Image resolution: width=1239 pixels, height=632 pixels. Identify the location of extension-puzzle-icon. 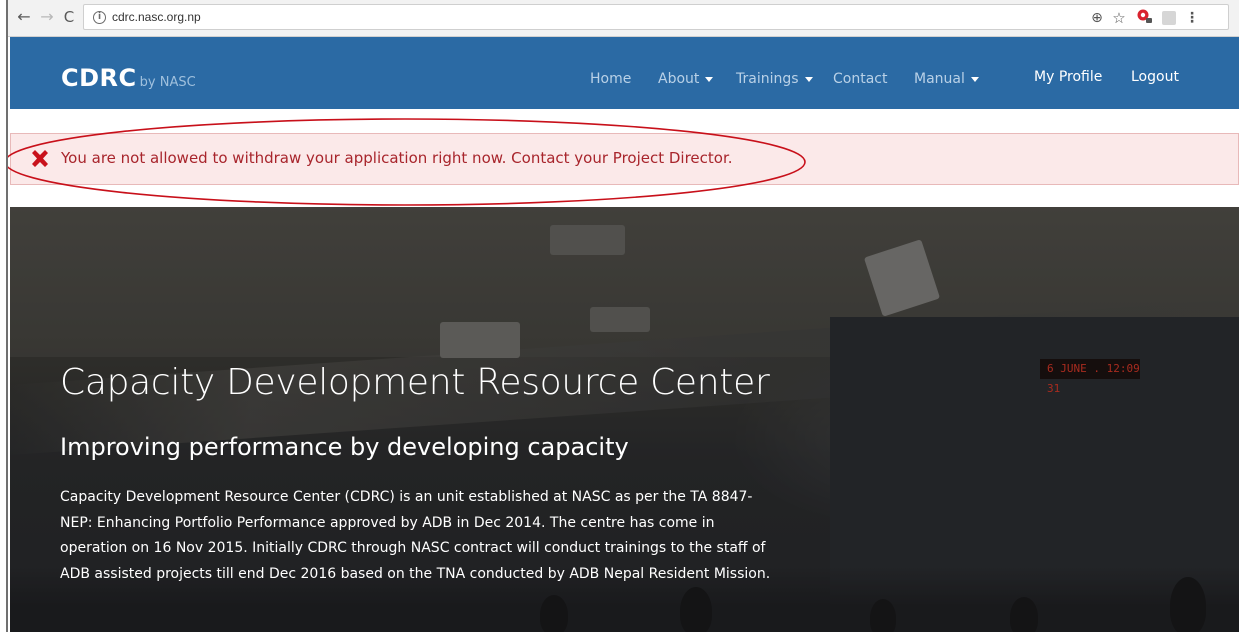
(1169, 18).